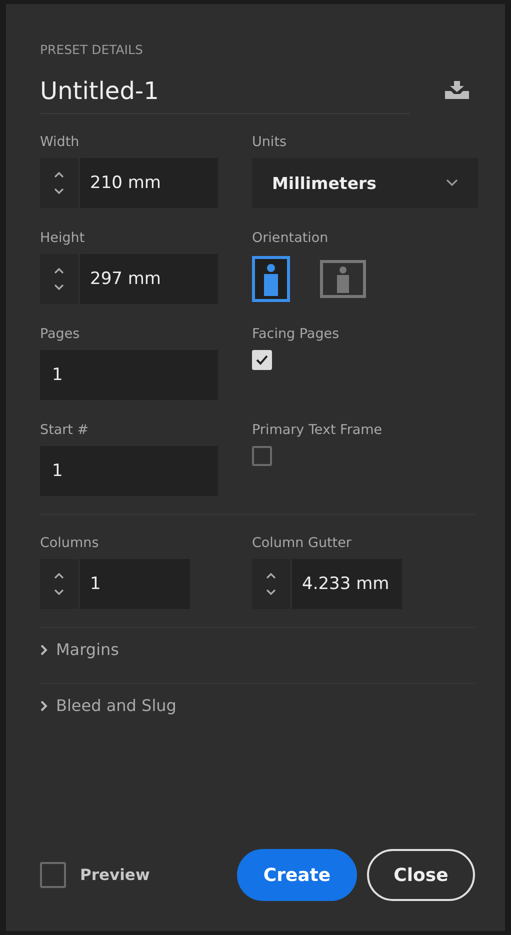 The height and width of the screenshot is (935, 511). I want to click on preview-label: Preview, so click(115, 875).